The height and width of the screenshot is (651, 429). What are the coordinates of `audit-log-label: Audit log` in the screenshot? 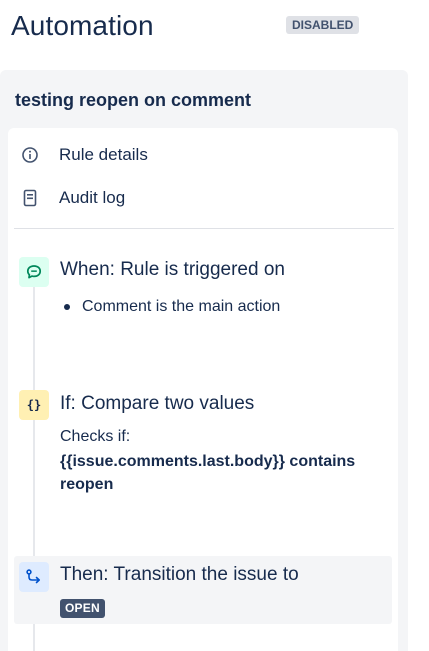 It's located at (92, 197).